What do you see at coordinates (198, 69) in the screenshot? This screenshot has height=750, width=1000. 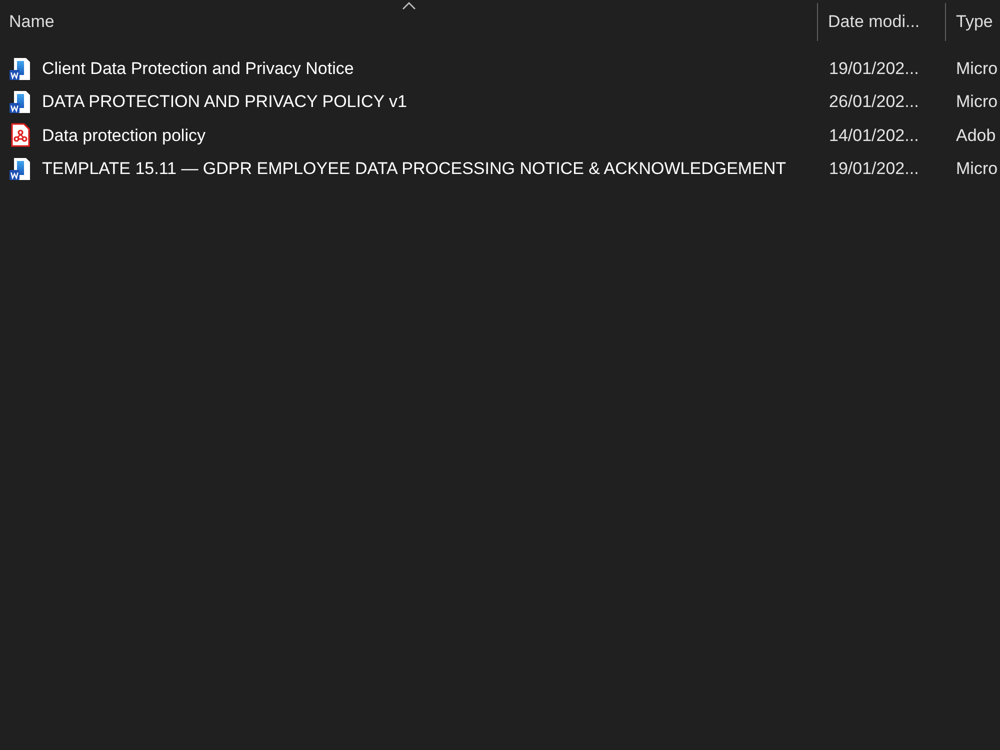 I see `file-name: Client Data Protection and Privacy Notice` at bounding box center [198, 69].